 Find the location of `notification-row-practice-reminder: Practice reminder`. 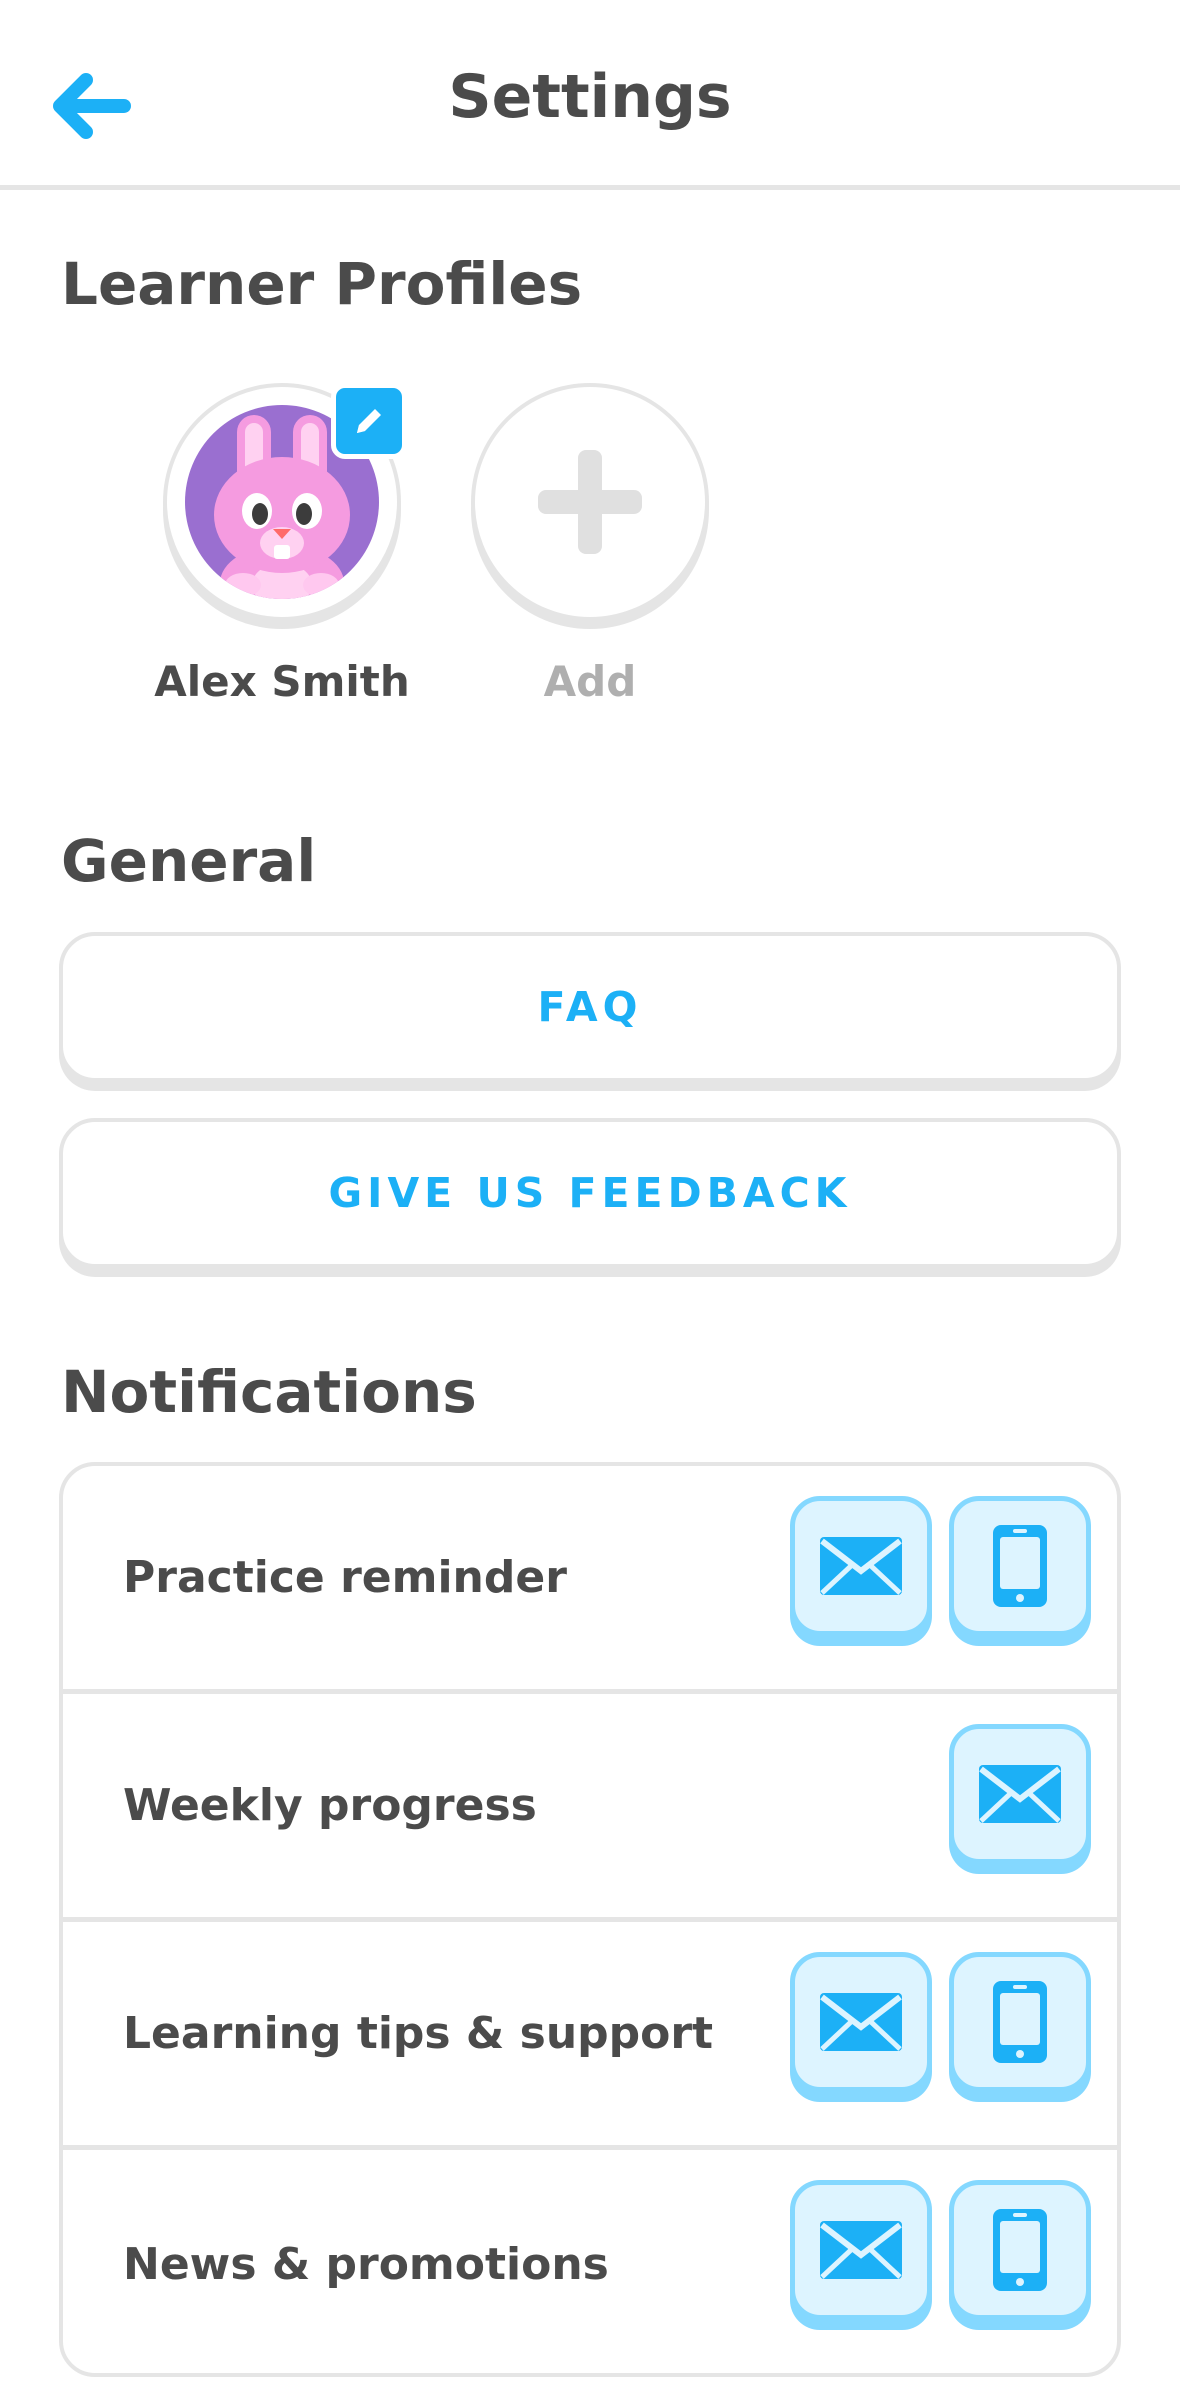

notification-row-practice-reminder: Practice reminder is located at coordinates (590, 1580).